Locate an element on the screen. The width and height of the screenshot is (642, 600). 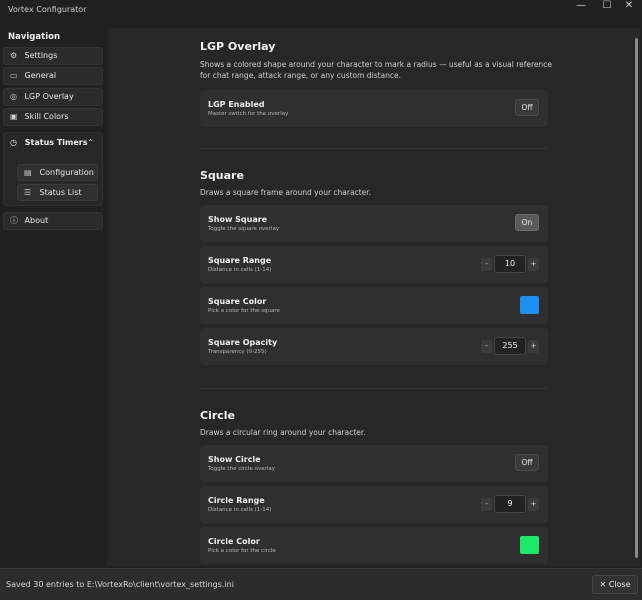
card-title: Square Color is located at coordinates (237, 301).